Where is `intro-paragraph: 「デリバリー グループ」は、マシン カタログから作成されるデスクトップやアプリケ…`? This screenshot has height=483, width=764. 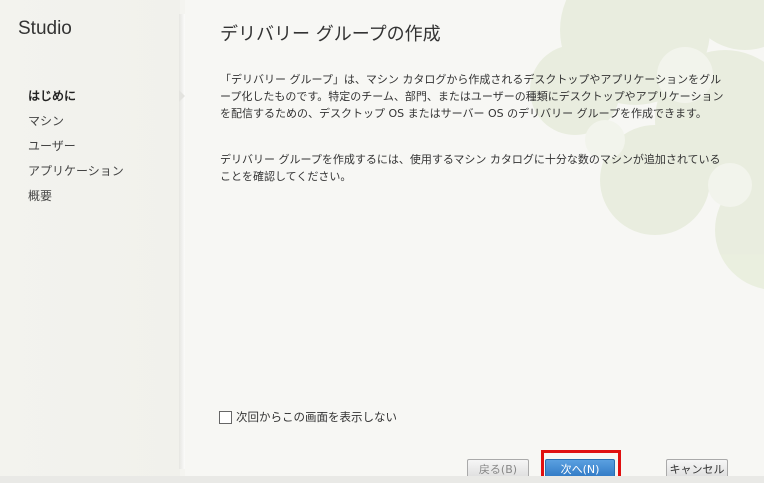 intro-paragraph: 「デリバリー グループ」は、マシン カタログから作成されるデスクトップやアプリケ… is located at coordinates (472, 96).